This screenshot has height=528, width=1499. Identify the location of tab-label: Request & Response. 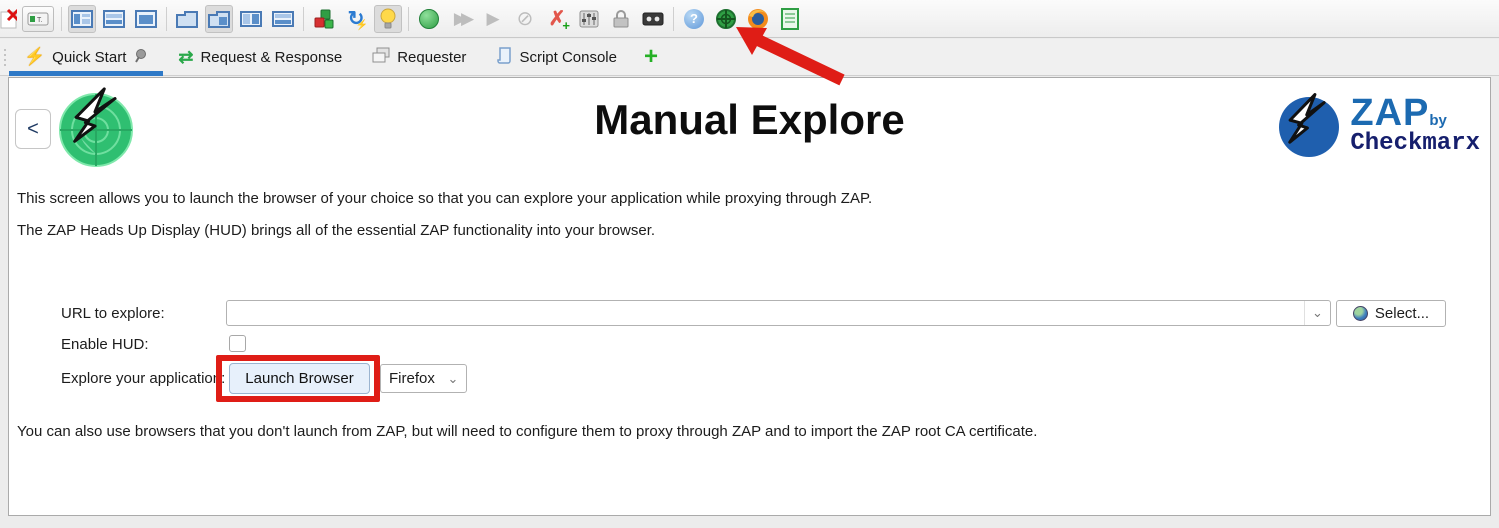
(271, 57).